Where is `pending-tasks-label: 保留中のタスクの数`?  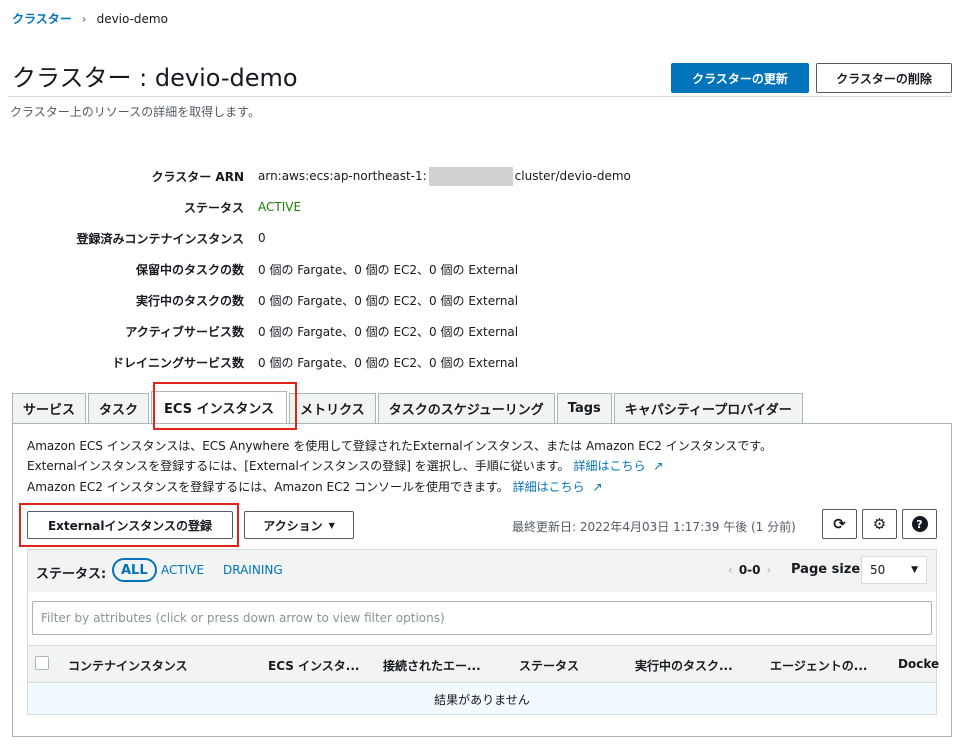
pending-tasks-label: 保留中のタスクの数 is located at coordinates (189, 269).